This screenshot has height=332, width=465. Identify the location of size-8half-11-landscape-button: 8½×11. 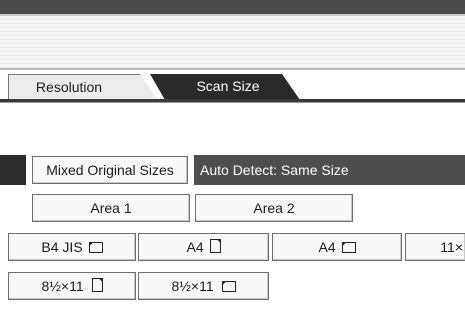
(203, 286).